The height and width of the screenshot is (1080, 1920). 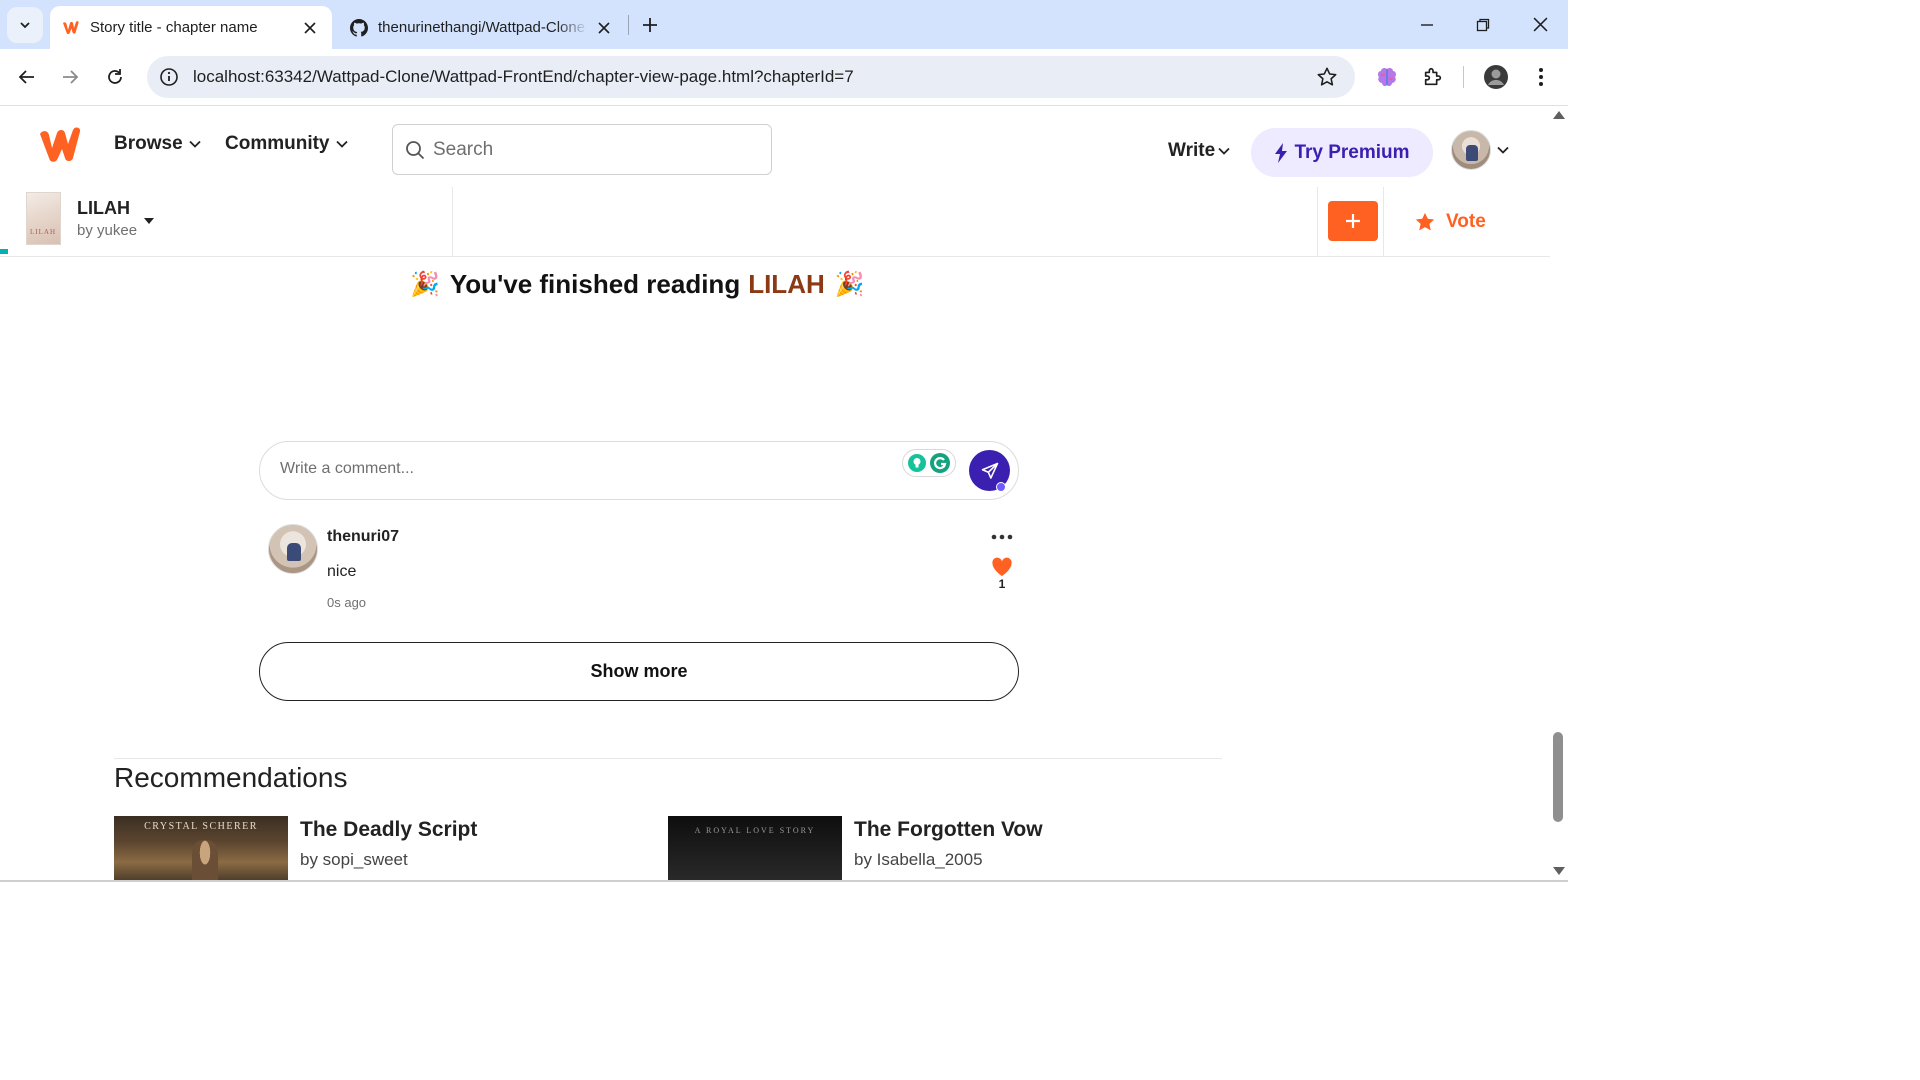 I want to click on arrow-left-icon, so click(x=26, y=77).